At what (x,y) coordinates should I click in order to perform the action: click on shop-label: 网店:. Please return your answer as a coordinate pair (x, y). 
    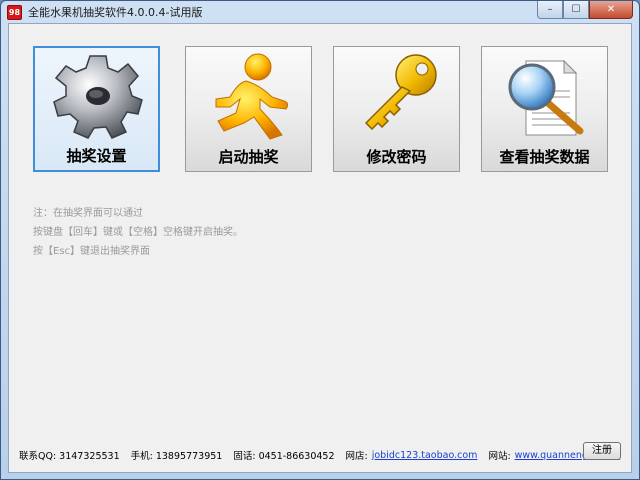
    Looking at the image, I should click on (356, 456).